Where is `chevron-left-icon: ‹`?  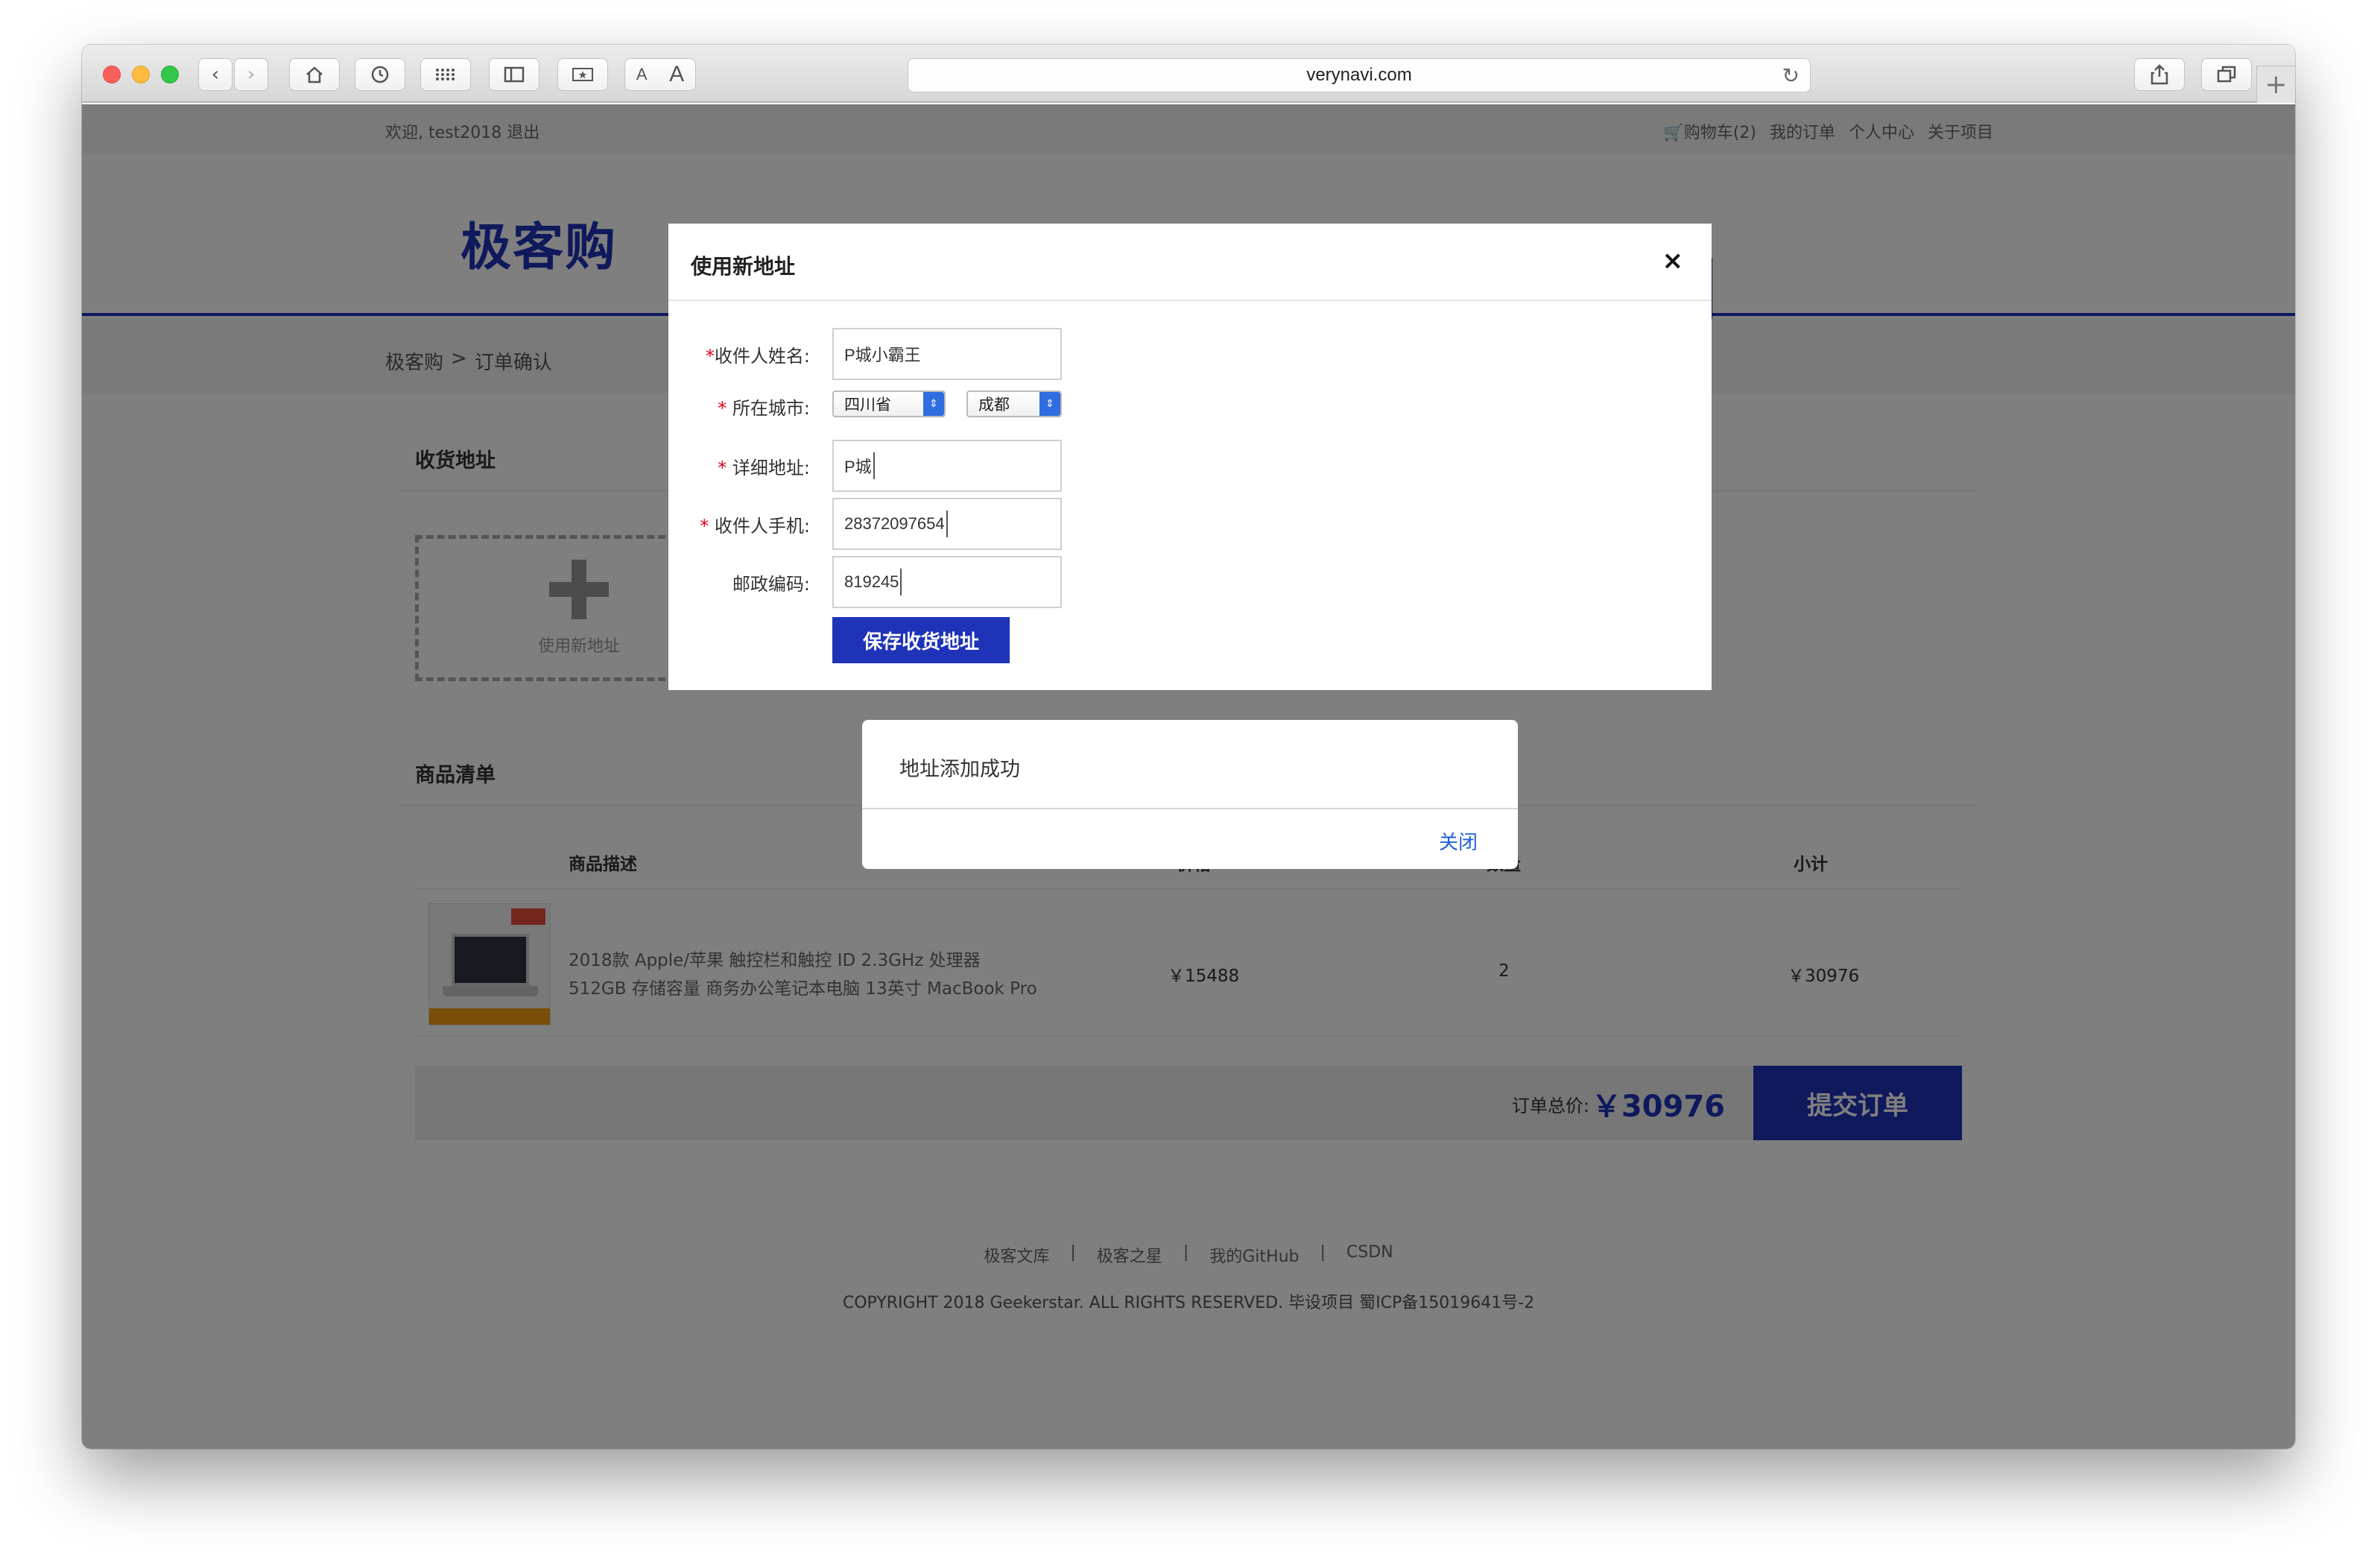
chevron-left-icon: ‹ is located at coordinates (215, 74).